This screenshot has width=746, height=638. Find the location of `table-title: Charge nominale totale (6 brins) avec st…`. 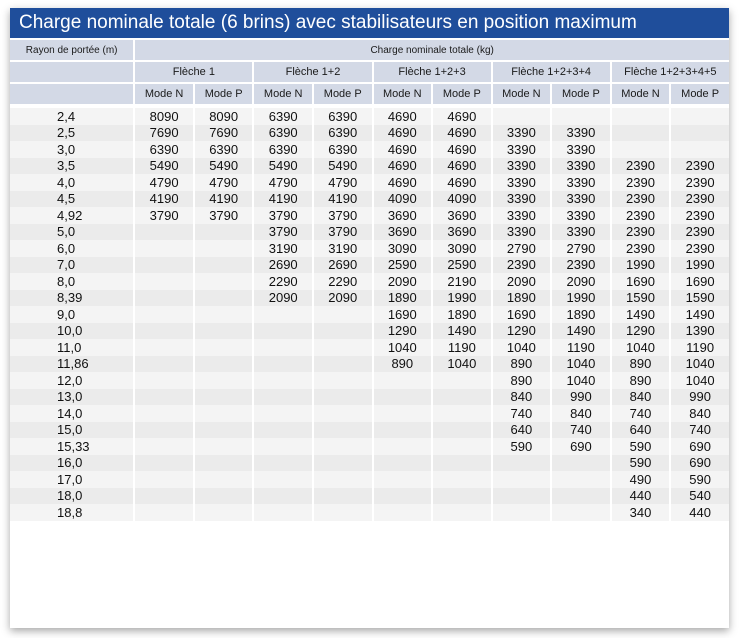

table-title: Charge nominale totale (6 brins) avec st… is located at coordinates (369, 23).